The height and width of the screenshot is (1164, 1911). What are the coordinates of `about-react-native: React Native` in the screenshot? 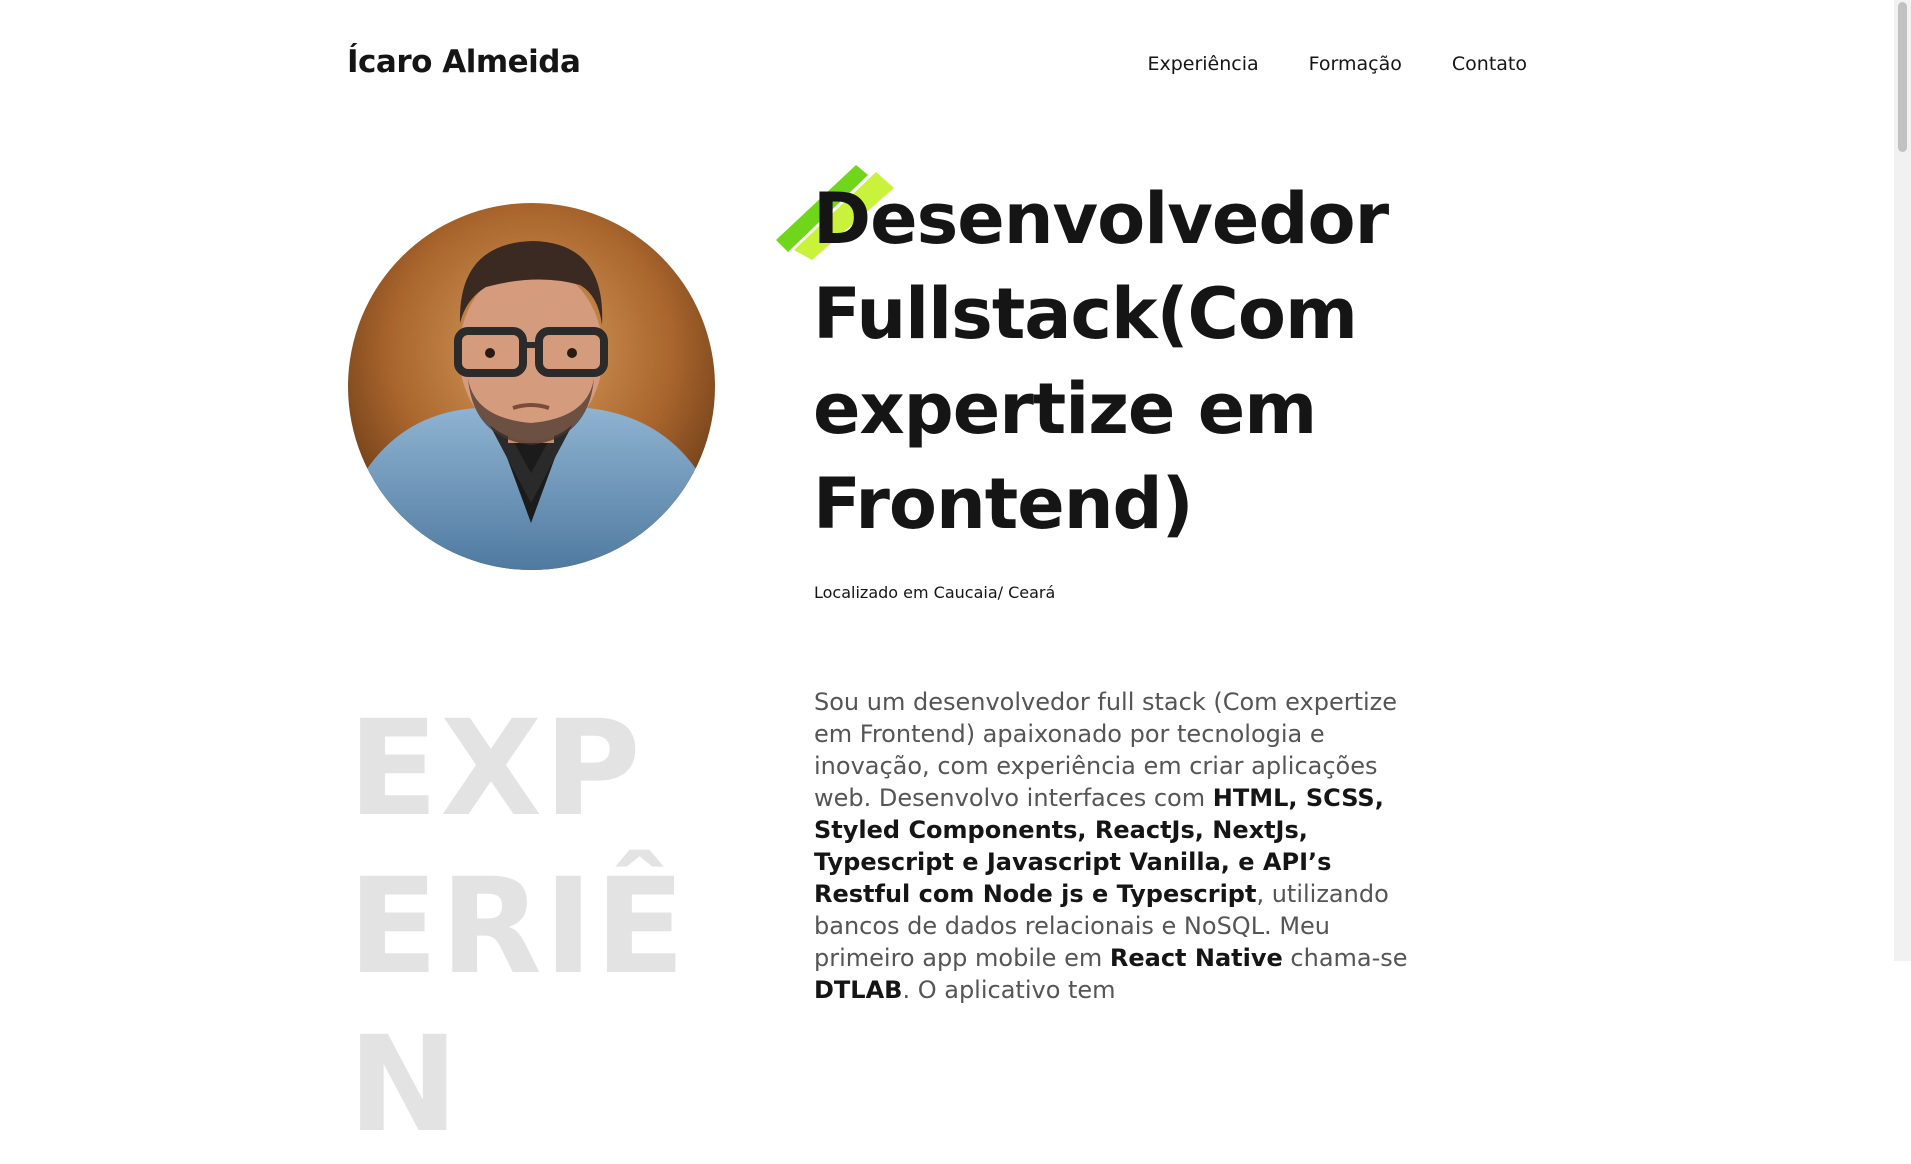 It's located at (1196, 958).